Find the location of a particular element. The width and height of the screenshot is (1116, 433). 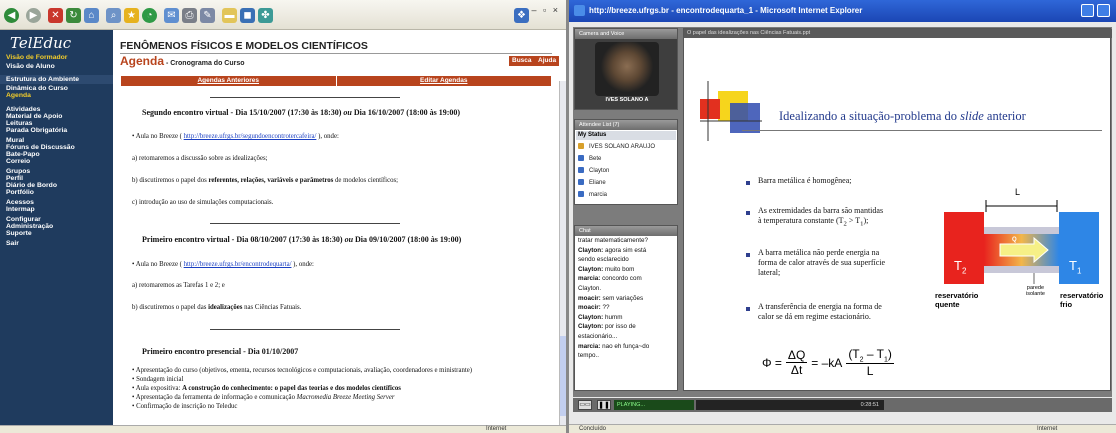

sidebar-item: Mural is located at coordinates (15, 140).